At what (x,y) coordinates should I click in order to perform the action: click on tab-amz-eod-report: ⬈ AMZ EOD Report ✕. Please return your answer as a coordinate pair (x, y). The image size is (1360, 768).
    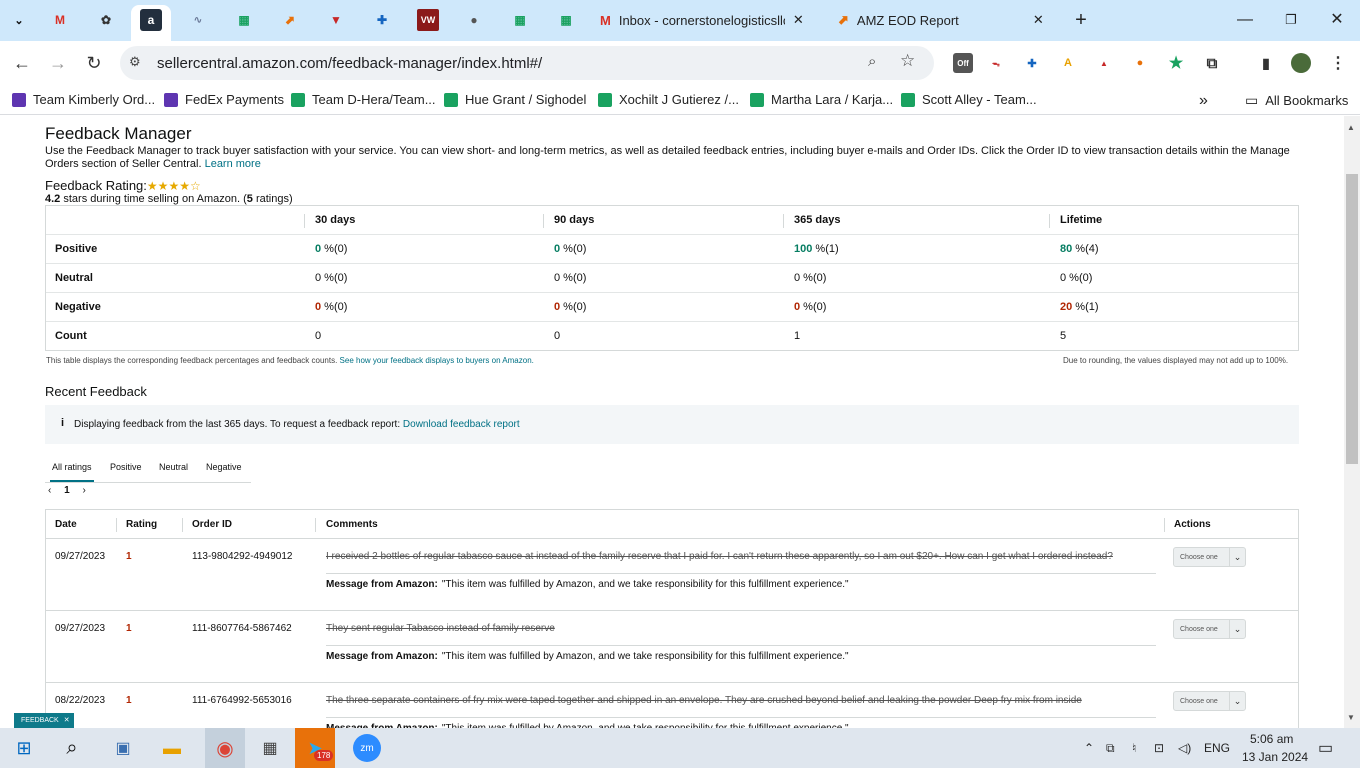
    Looking at the image, I should click on (948, 20).